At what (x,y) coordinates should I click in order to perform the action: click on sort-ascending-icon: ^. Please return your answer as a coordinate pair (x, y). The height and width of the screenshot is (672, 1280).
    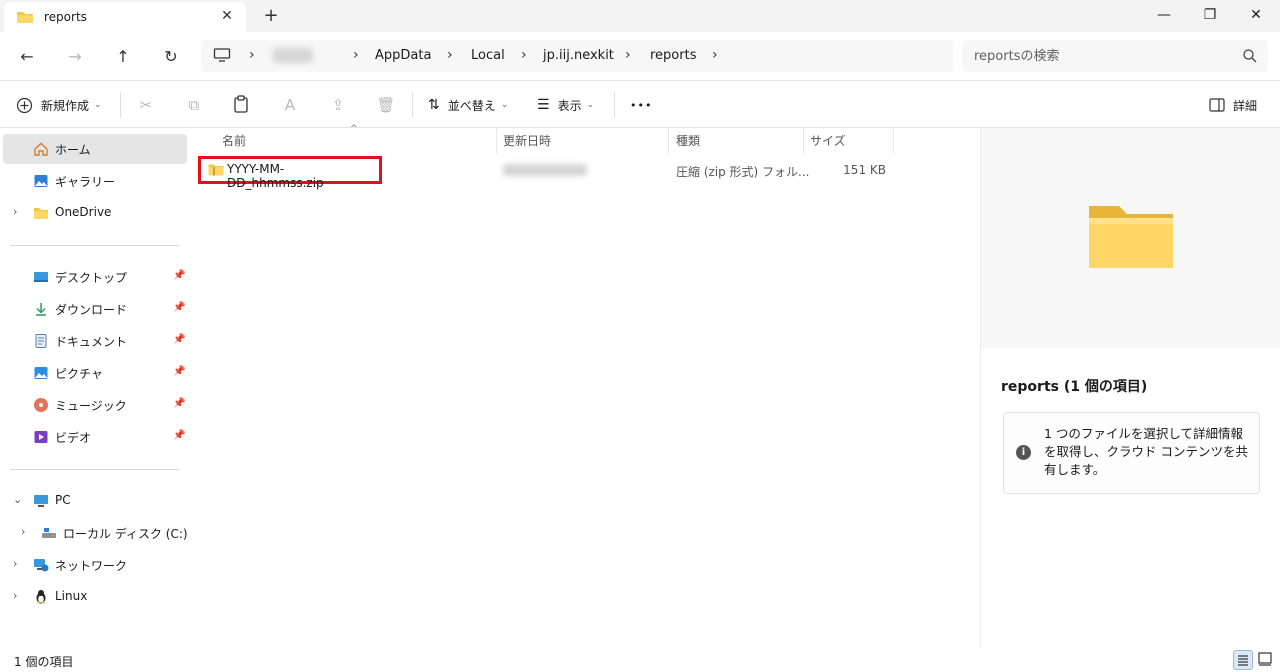
    Looking at the image, I should click on (354, 129).